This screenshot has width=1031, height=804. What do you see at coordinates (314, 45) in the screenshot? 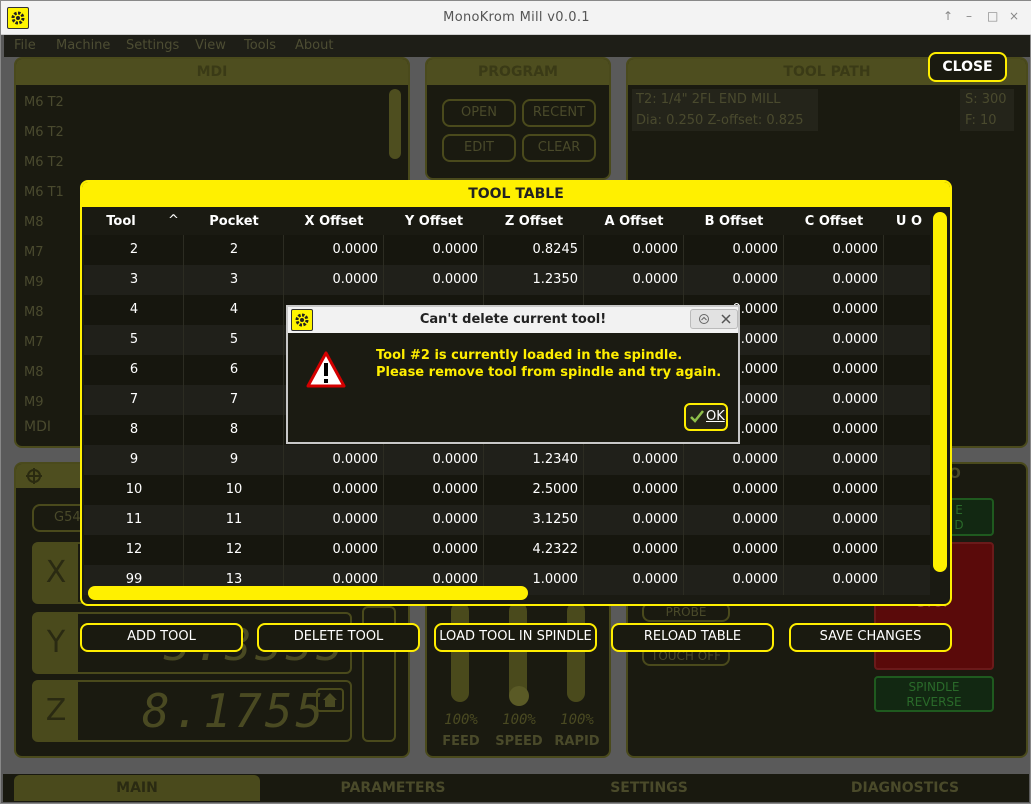
I see `menu-about: About` at bounding box center [314, 45].